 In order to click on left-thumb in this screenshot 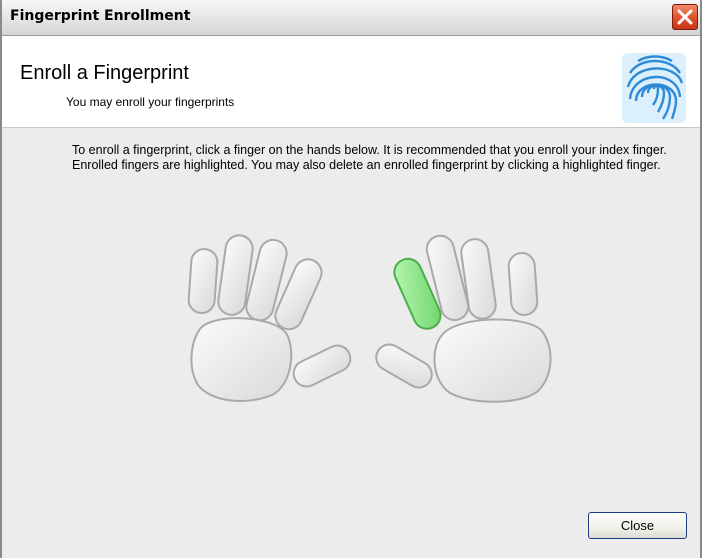, I will do `click(321, 366)`.